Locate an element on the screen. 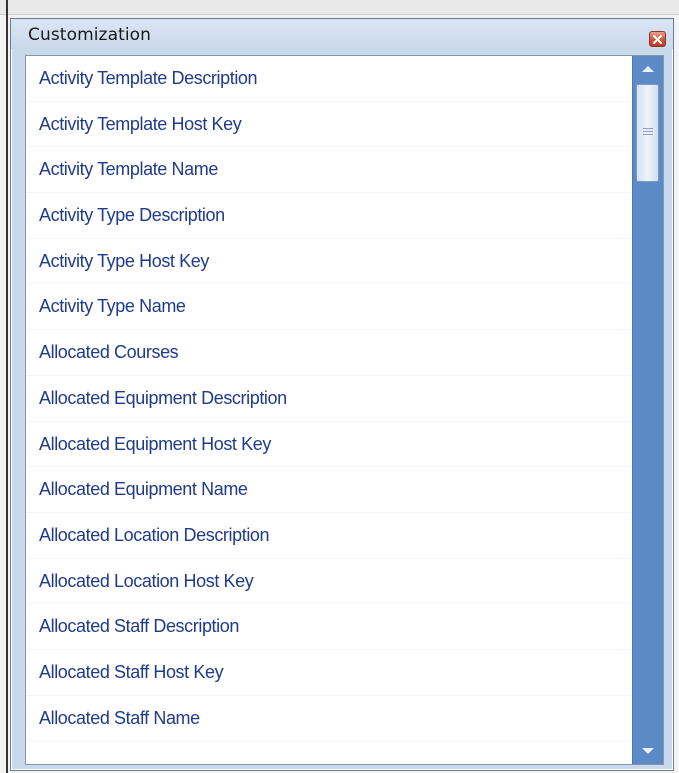 The width and height of the screenshot is (679, 773). list-item: Activity Type Name is located at coordinates (329, 307).